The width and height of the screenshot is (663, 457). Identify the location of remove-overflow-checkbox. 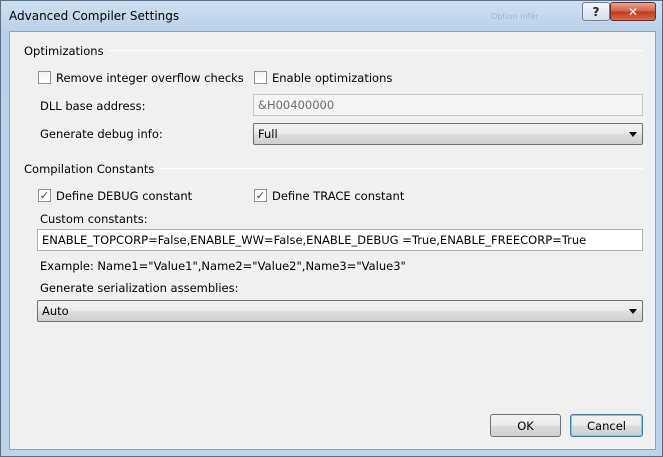
(44, 77).